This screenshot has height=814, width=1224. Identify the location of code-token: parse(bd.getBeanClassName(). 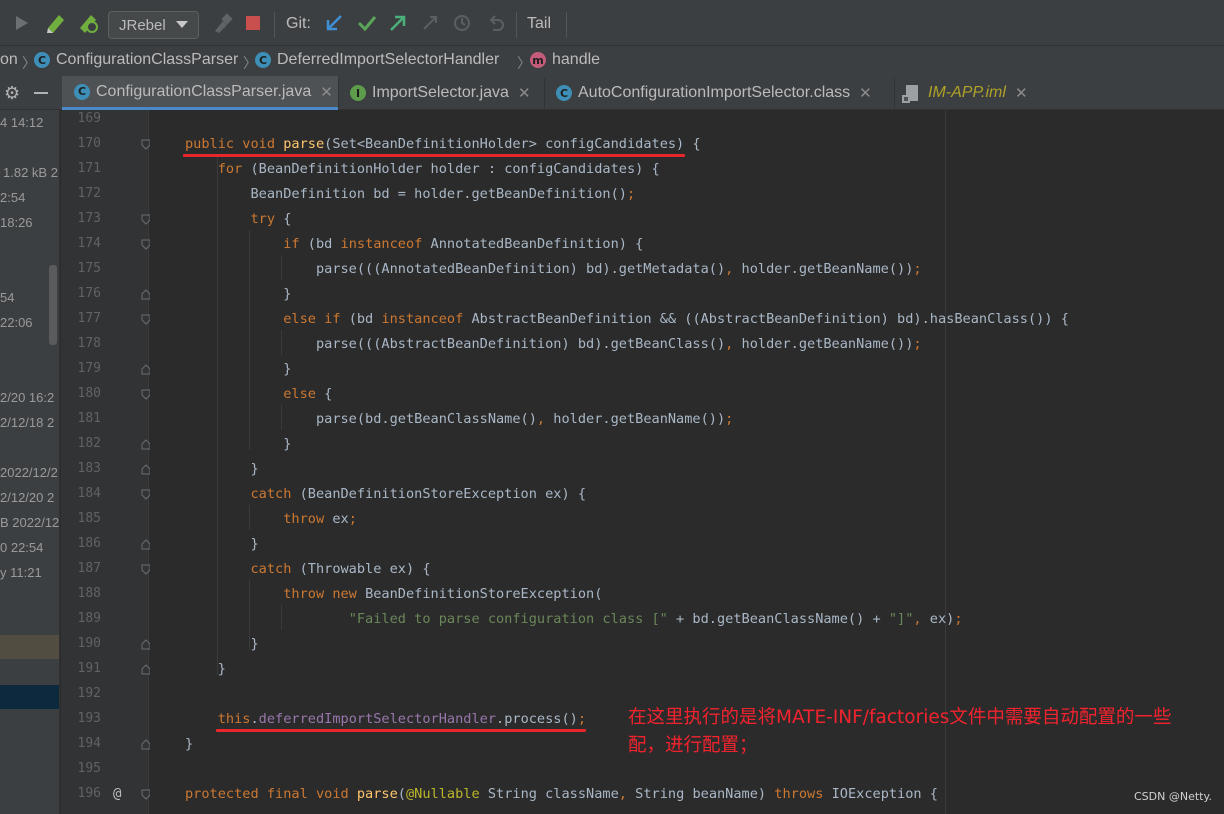
(361, 419).